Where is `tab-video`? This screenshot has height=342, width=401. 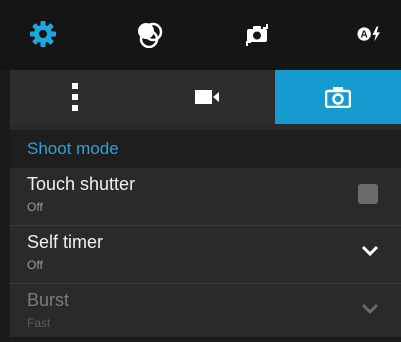
tab-video is located at coordinates (207, 97).